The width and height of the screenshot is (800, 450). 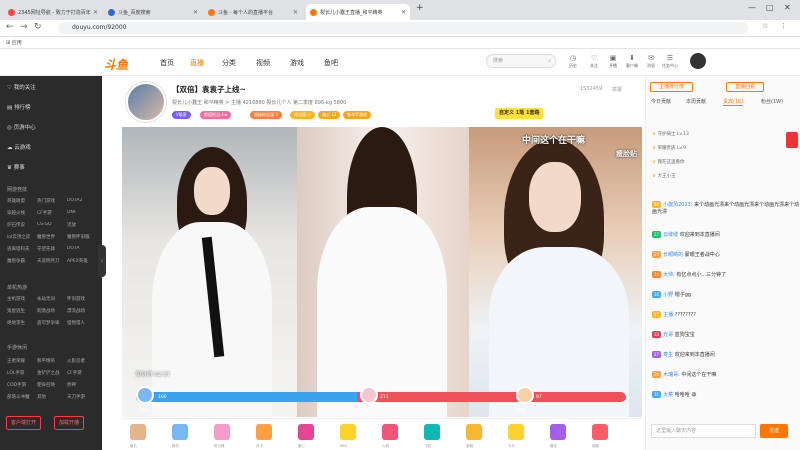 I want to click on category-link: 其他, so click(x=52, y=397).